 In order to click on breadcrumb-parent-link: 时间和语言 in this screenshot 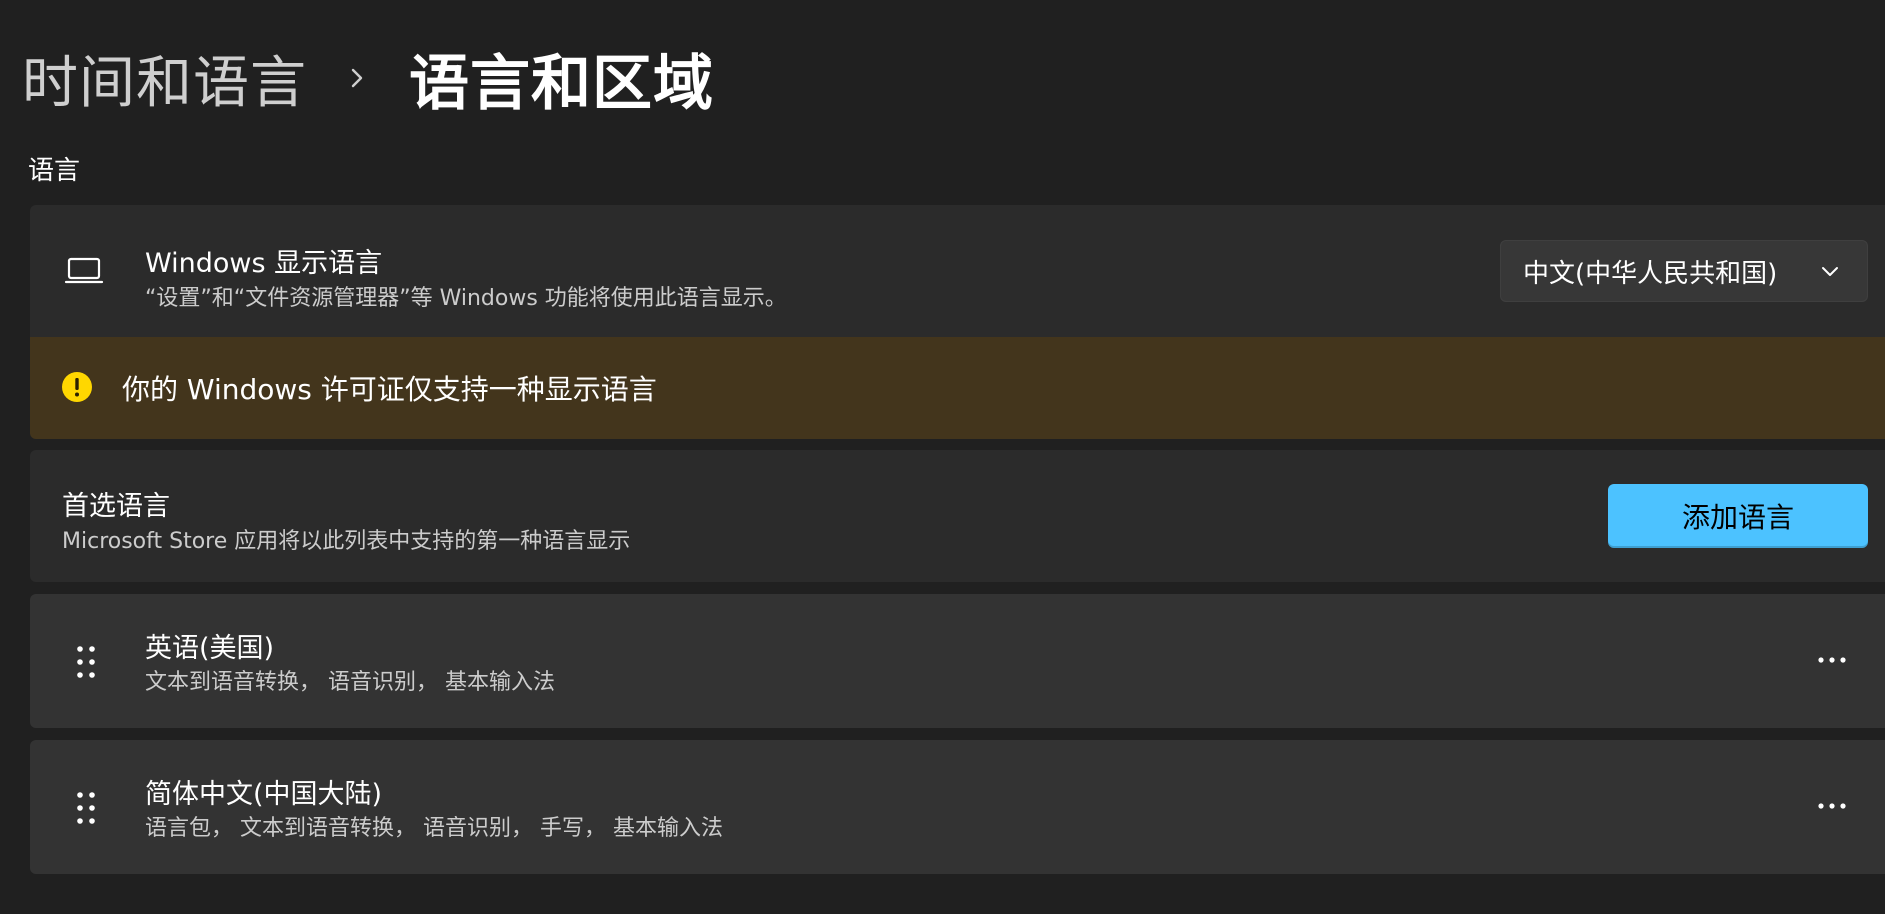, I will do `click(164, 78)`.